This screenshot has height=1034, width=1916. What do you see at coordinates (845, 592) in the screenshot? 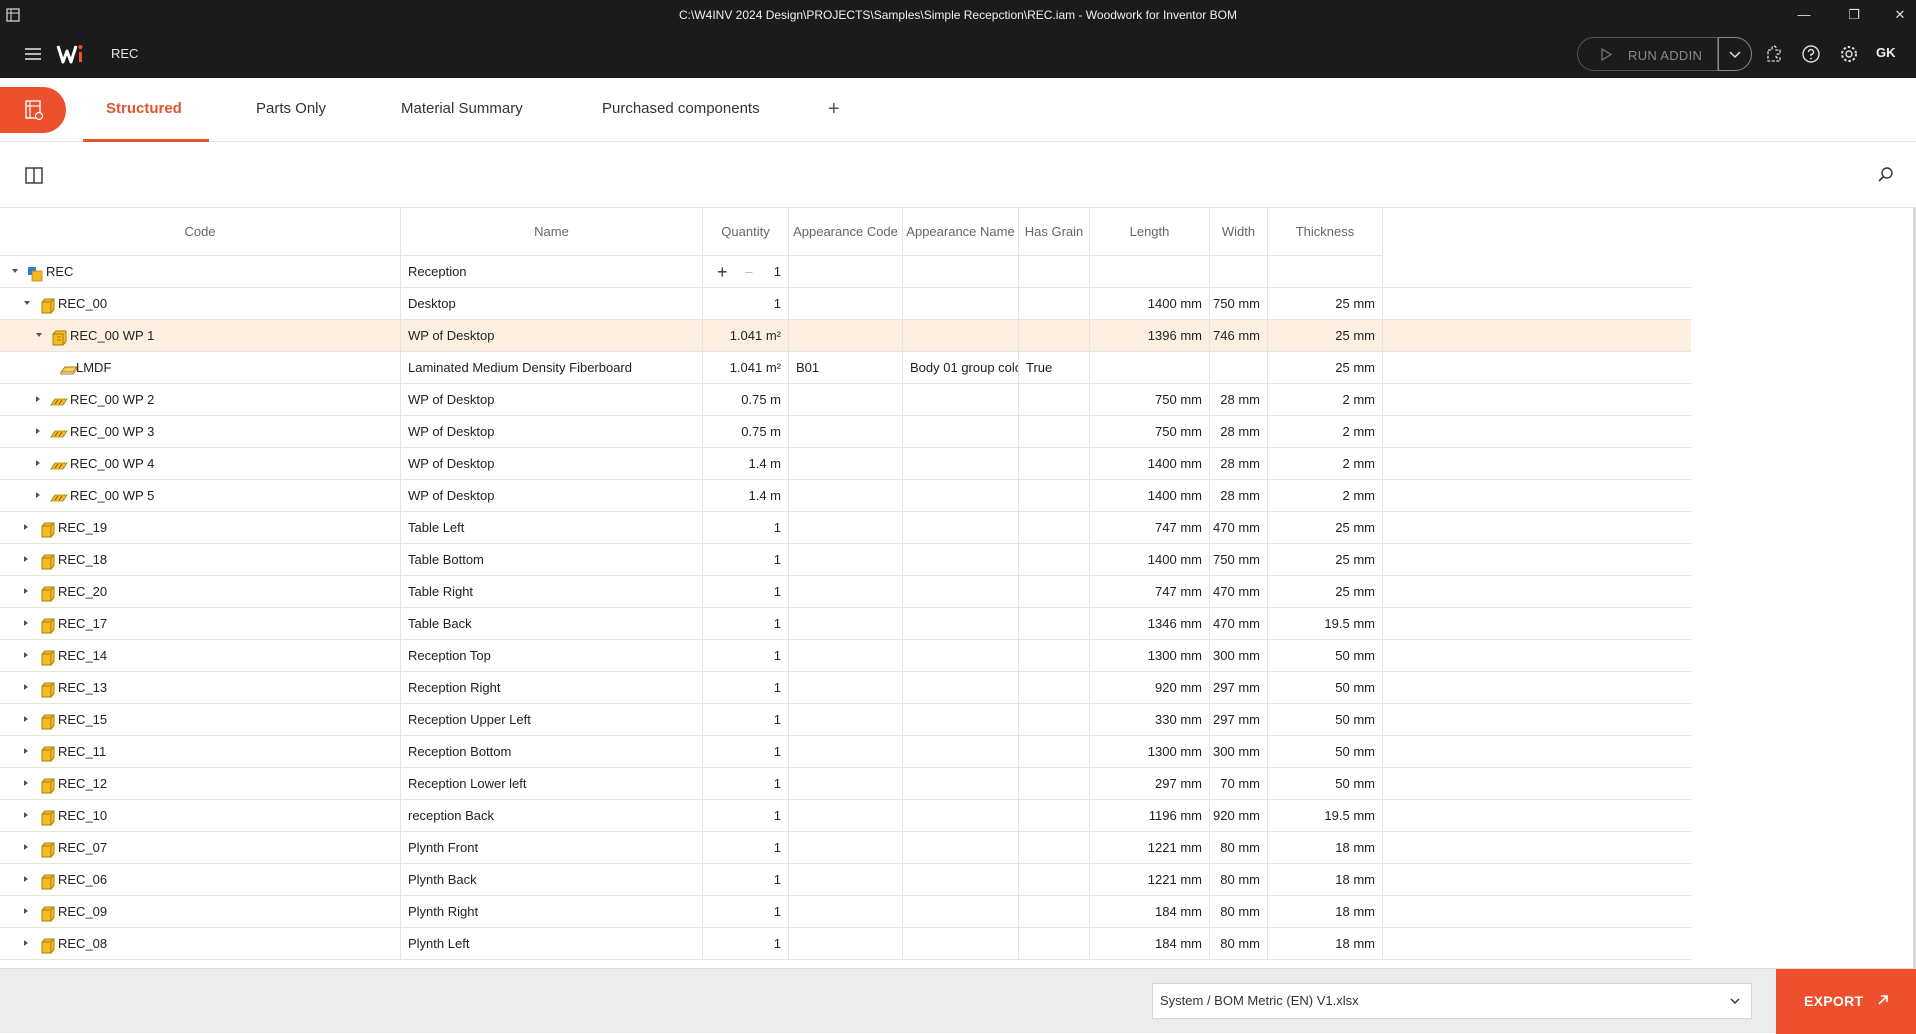
I see `table-row: REC_20 Table Right 1 747 mm 470 mm 25 mm` at bounding box center [845, 592].